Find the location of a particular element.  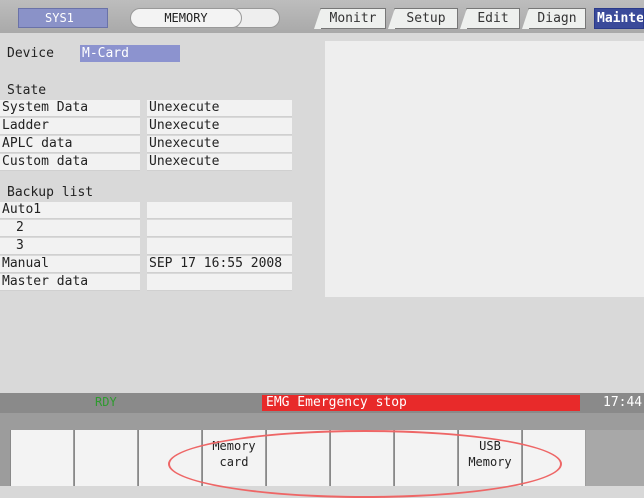

mode-indicator: MEMORY is located at coordinates (205, 18).